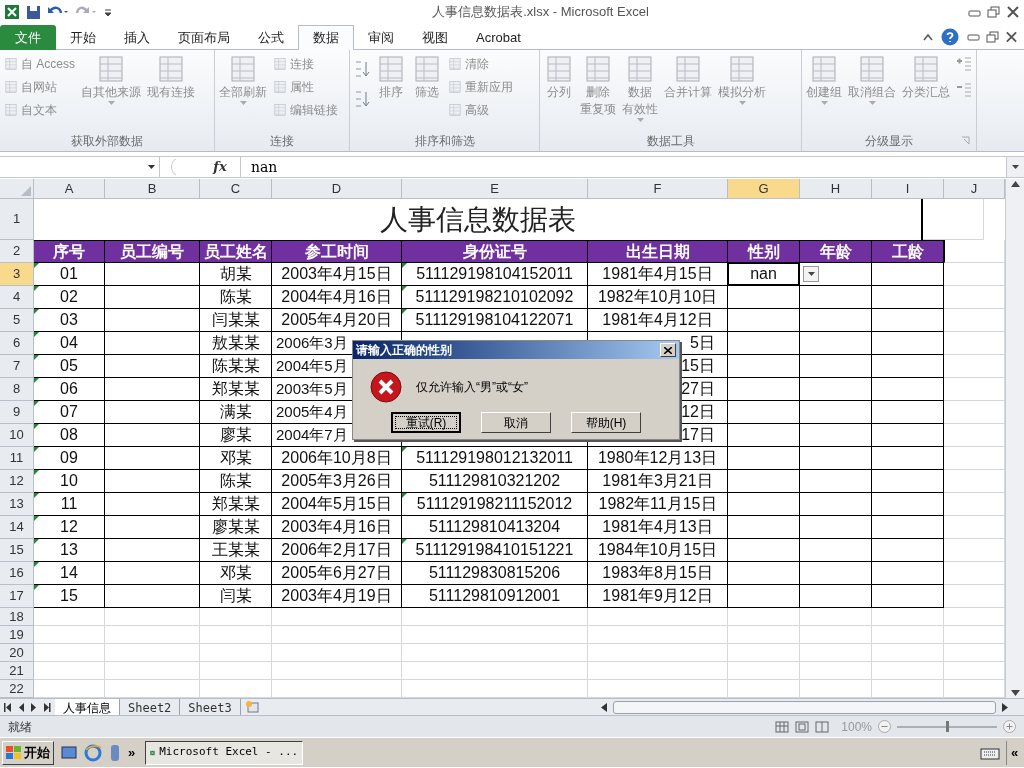 The width and height of the screenshot is (1024, 768). Describe the element at coordinates (974, 189) in the screenshot. I see `column-header: J` at that location.